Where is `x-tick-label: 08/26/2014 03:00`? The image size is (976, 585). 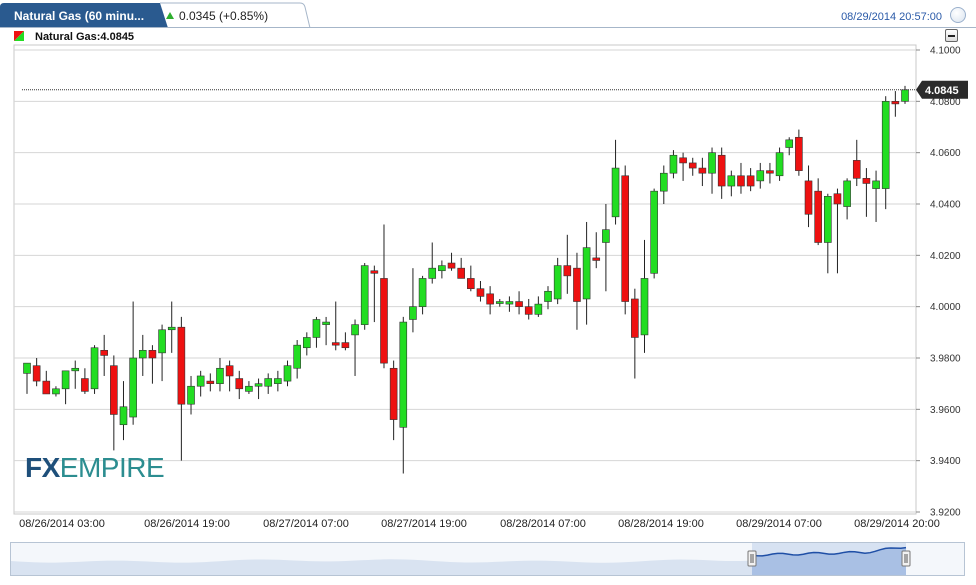
x-tick-label: 08/26/2014 03:00 is located at coordinates (62, 524).